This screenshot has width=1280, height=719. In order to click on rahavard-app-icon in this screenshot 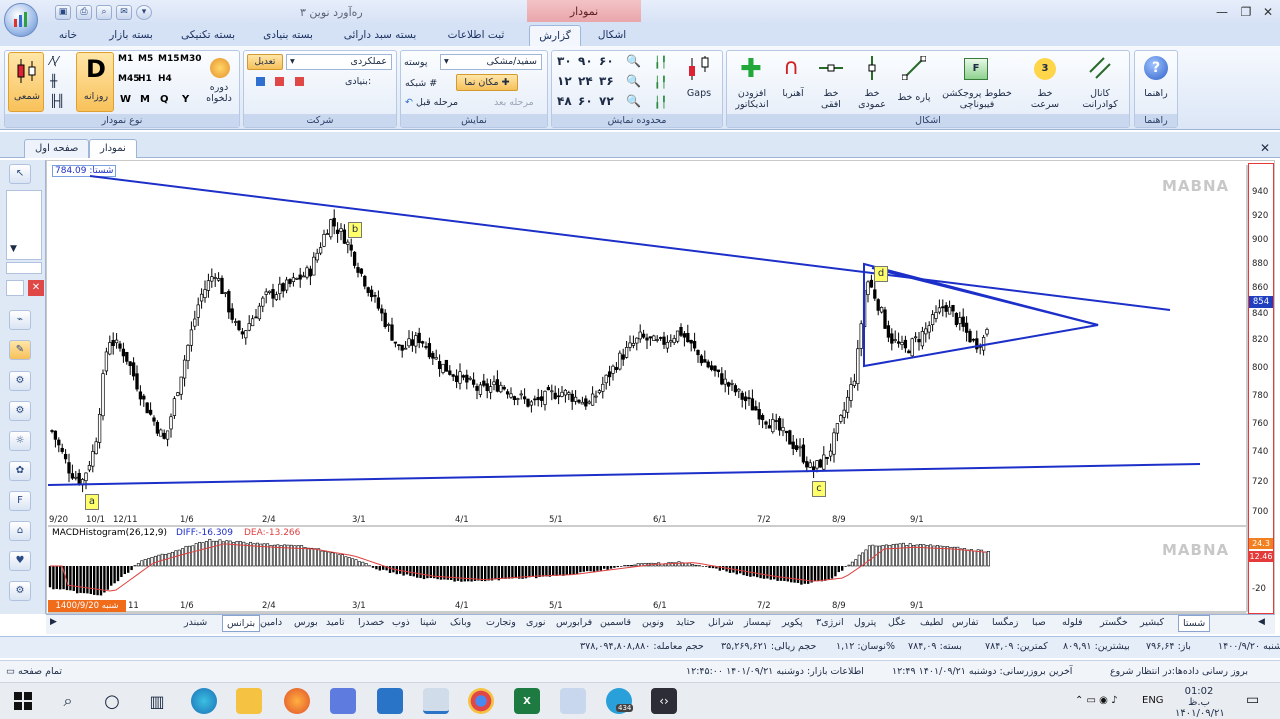, I will do `click(436, 701)`.